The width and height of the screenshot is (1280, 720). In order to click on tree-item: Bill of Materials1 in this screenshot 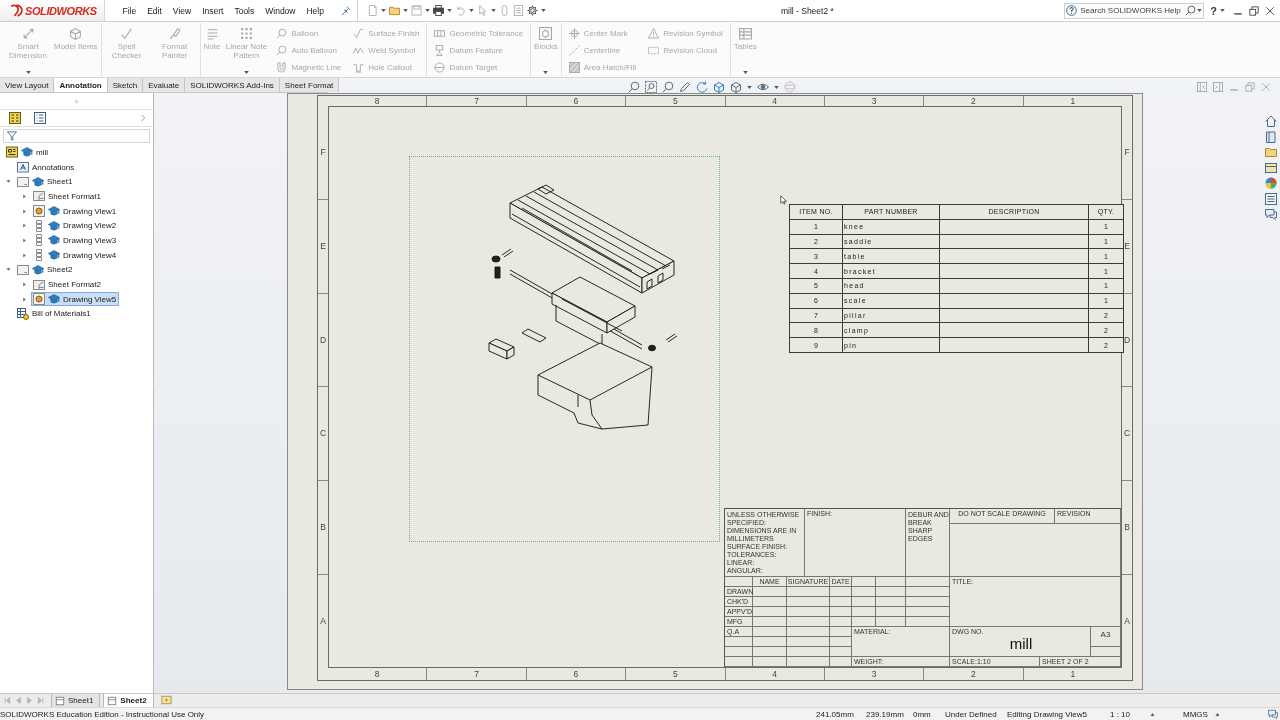, I will do `click(54, 313)`.